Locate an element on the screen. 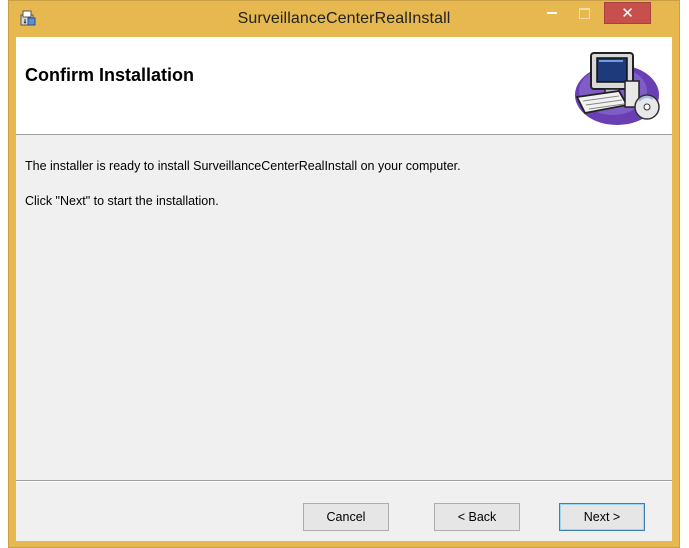 The width and height of the screenshot is (689, 548). footer-divider is located at coordinates (344, 481).